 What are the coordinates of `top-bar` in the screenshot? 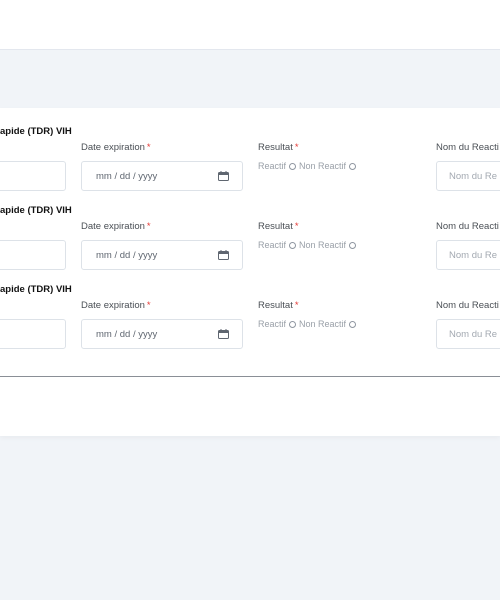 It's located at (250, 25).